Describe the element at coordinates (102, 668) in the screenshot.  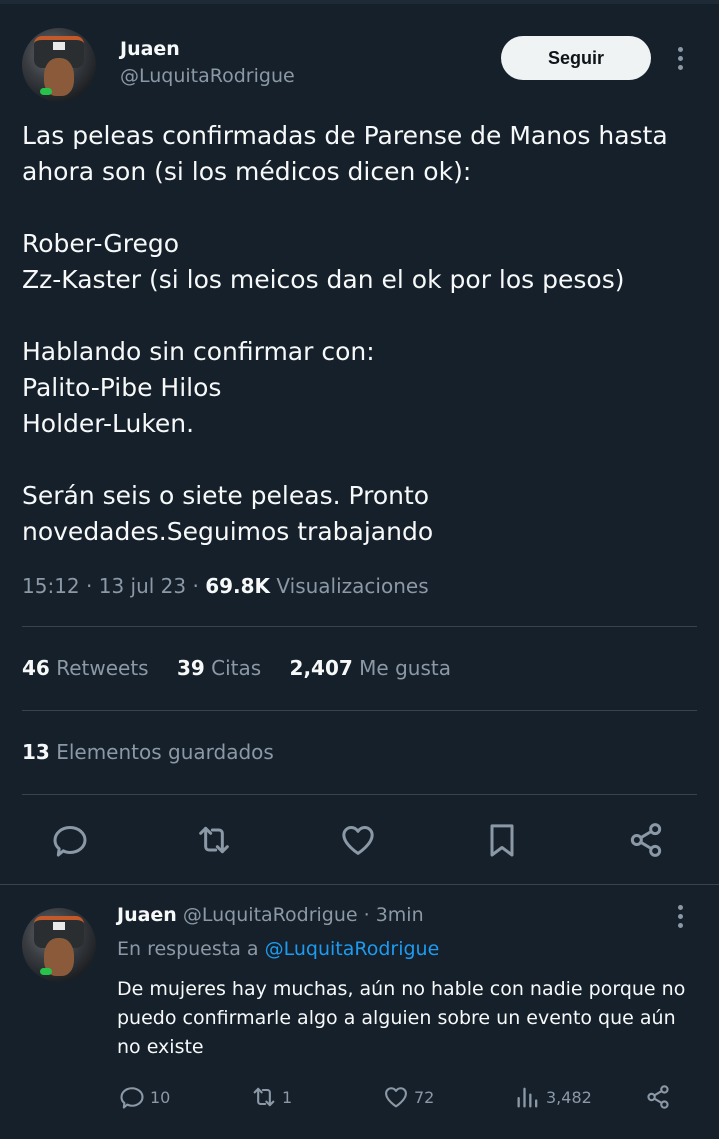
I see `retweets-label: Retweets` at that location.